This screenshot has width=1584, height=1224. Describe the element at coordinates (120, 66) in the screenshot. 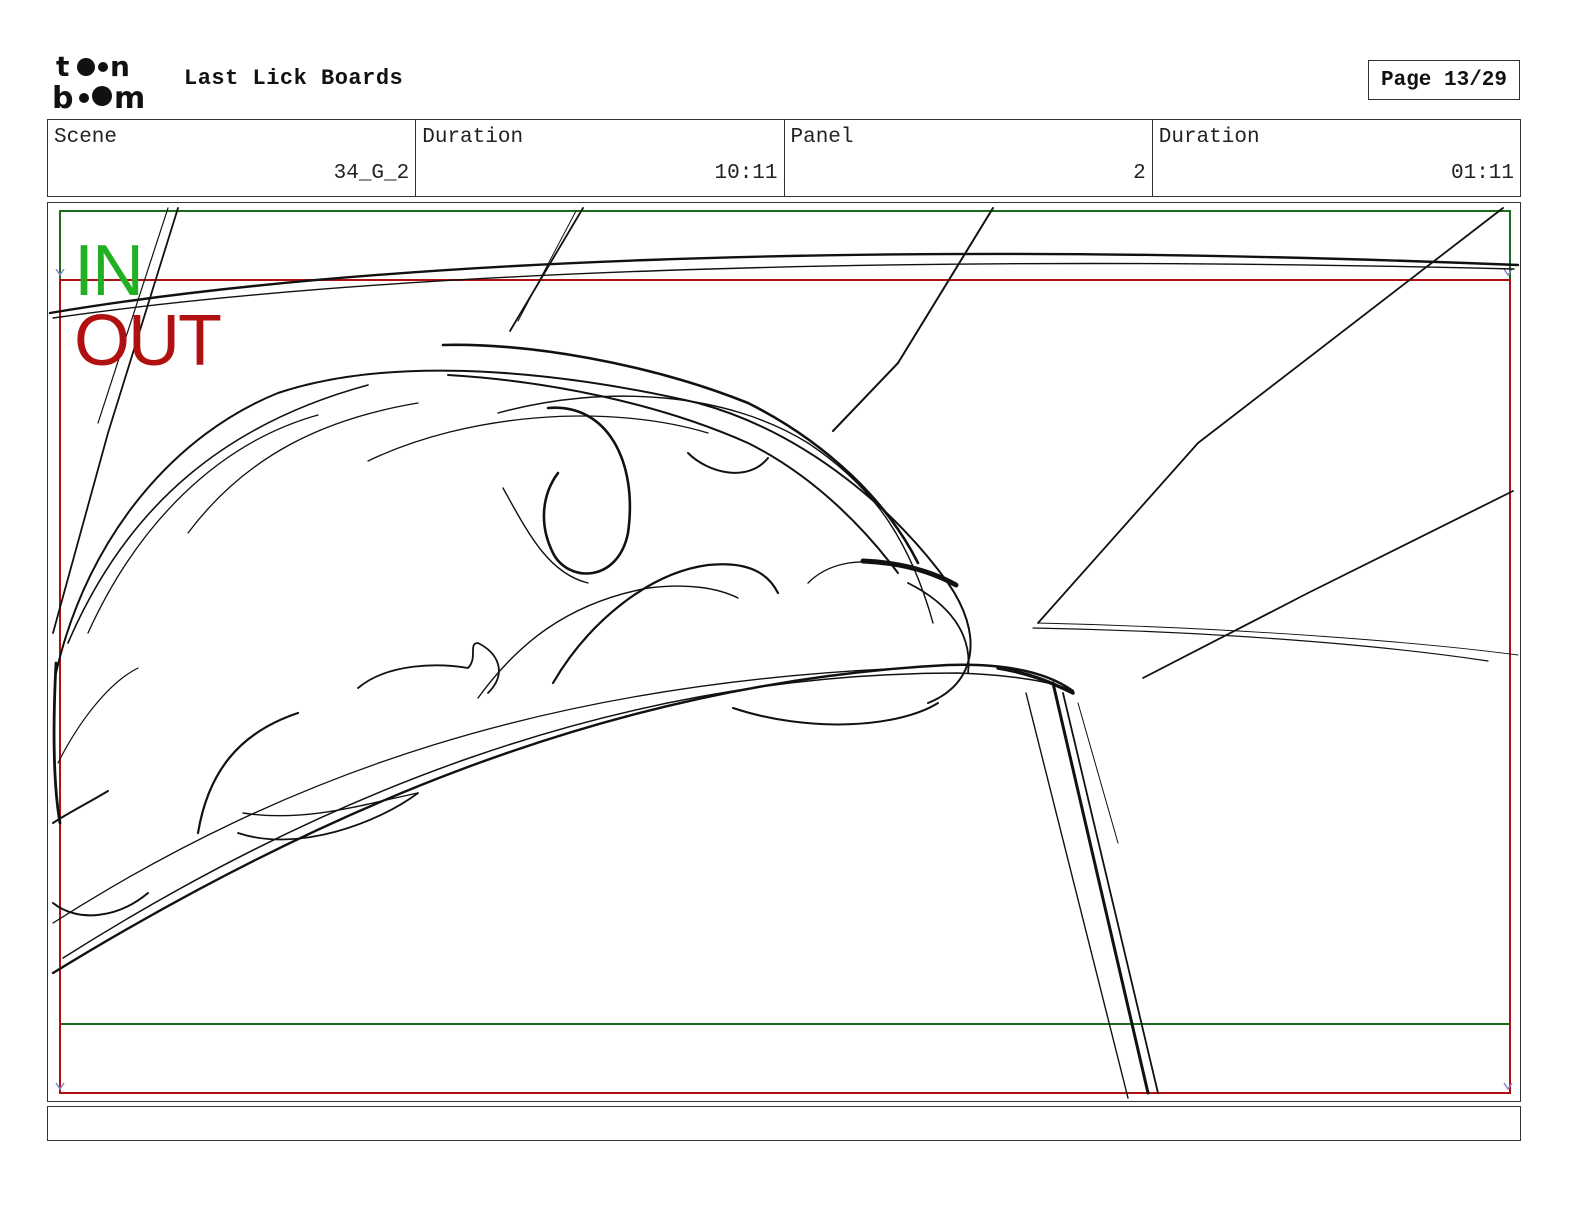

I see `svg-text: n` at that location.